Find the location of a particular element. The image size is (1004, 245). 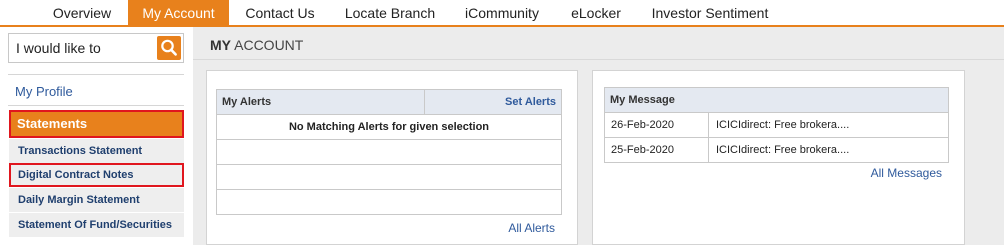

tab-icommunity: iCommunity is located at coordinates (502, 13).